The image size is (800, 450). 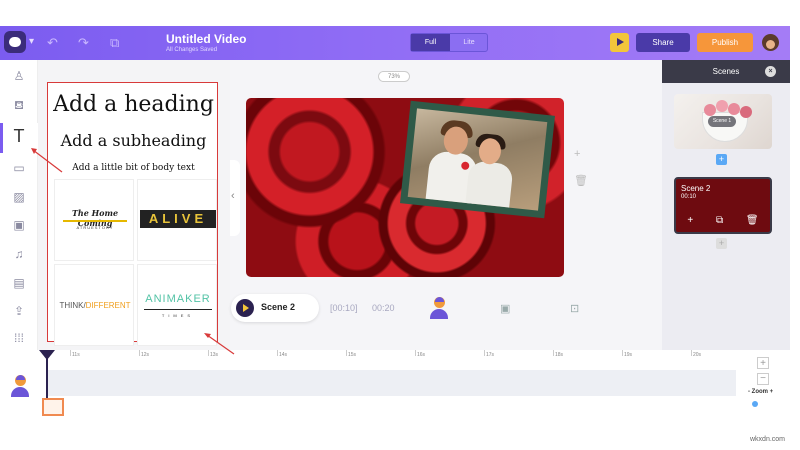 I want to click on scene-player: Scene 2, so click(x=275, y=308).